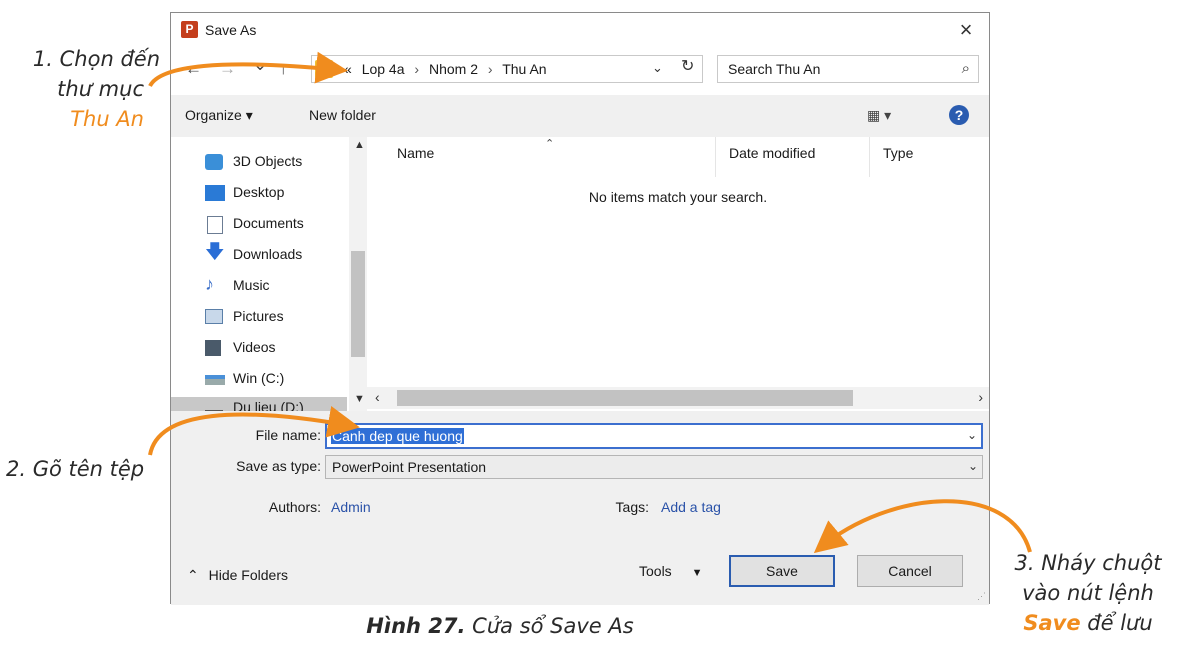  I want to click on figure-caption: Hình 27. Cửa sổ Save As, so click(500, 626).